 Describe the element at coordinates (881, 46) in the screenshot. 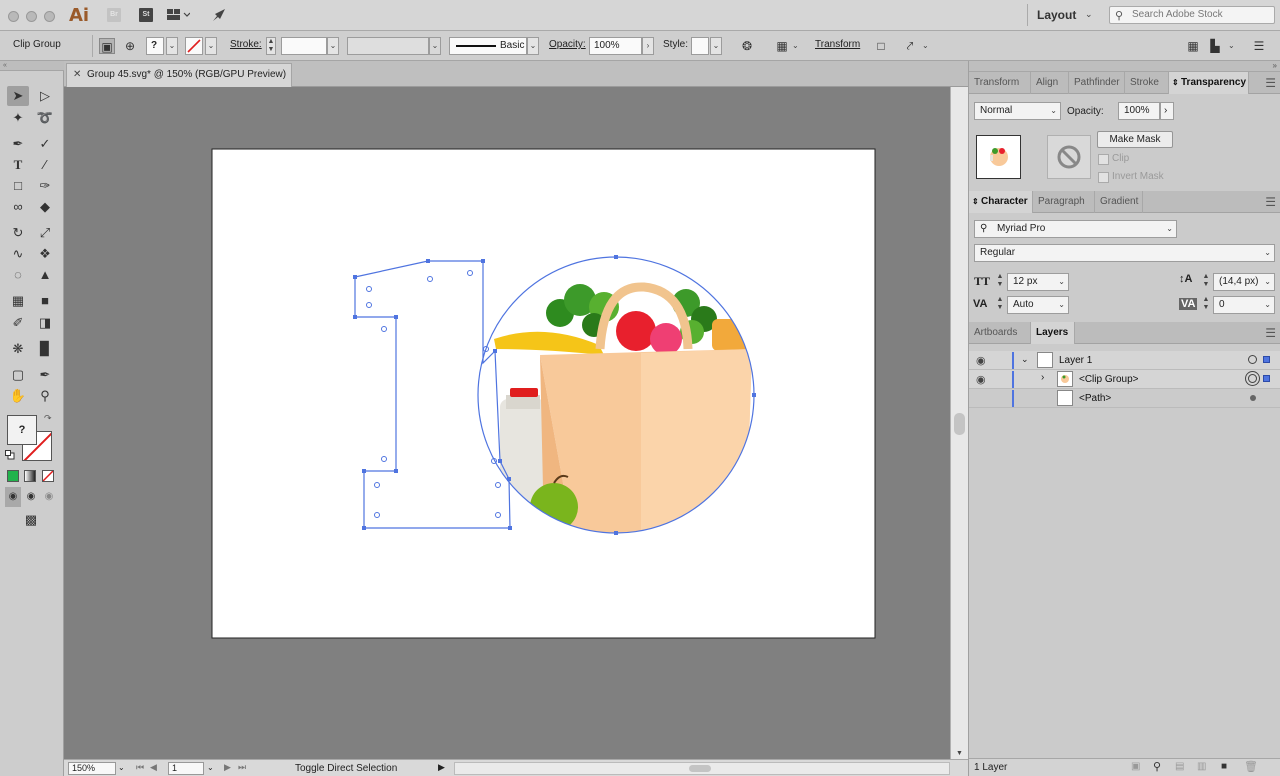

I see `isolate-group-icon: □` at that location.